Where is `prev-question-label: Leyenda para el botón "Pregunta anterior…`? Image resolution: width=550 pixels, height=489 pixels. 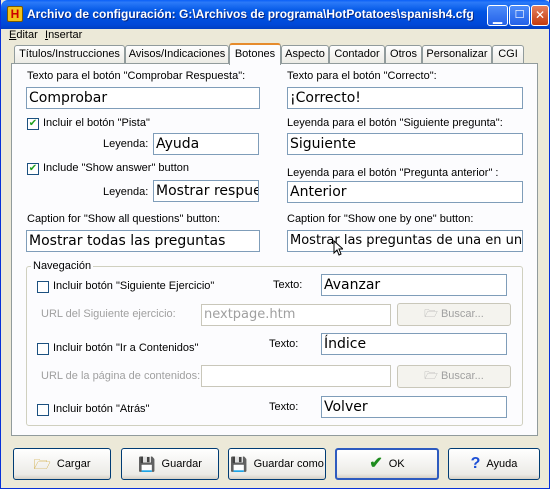 prev-question-label: Leyenda para el botón "Pregunta anterior… is located at coordinates (393, 173).